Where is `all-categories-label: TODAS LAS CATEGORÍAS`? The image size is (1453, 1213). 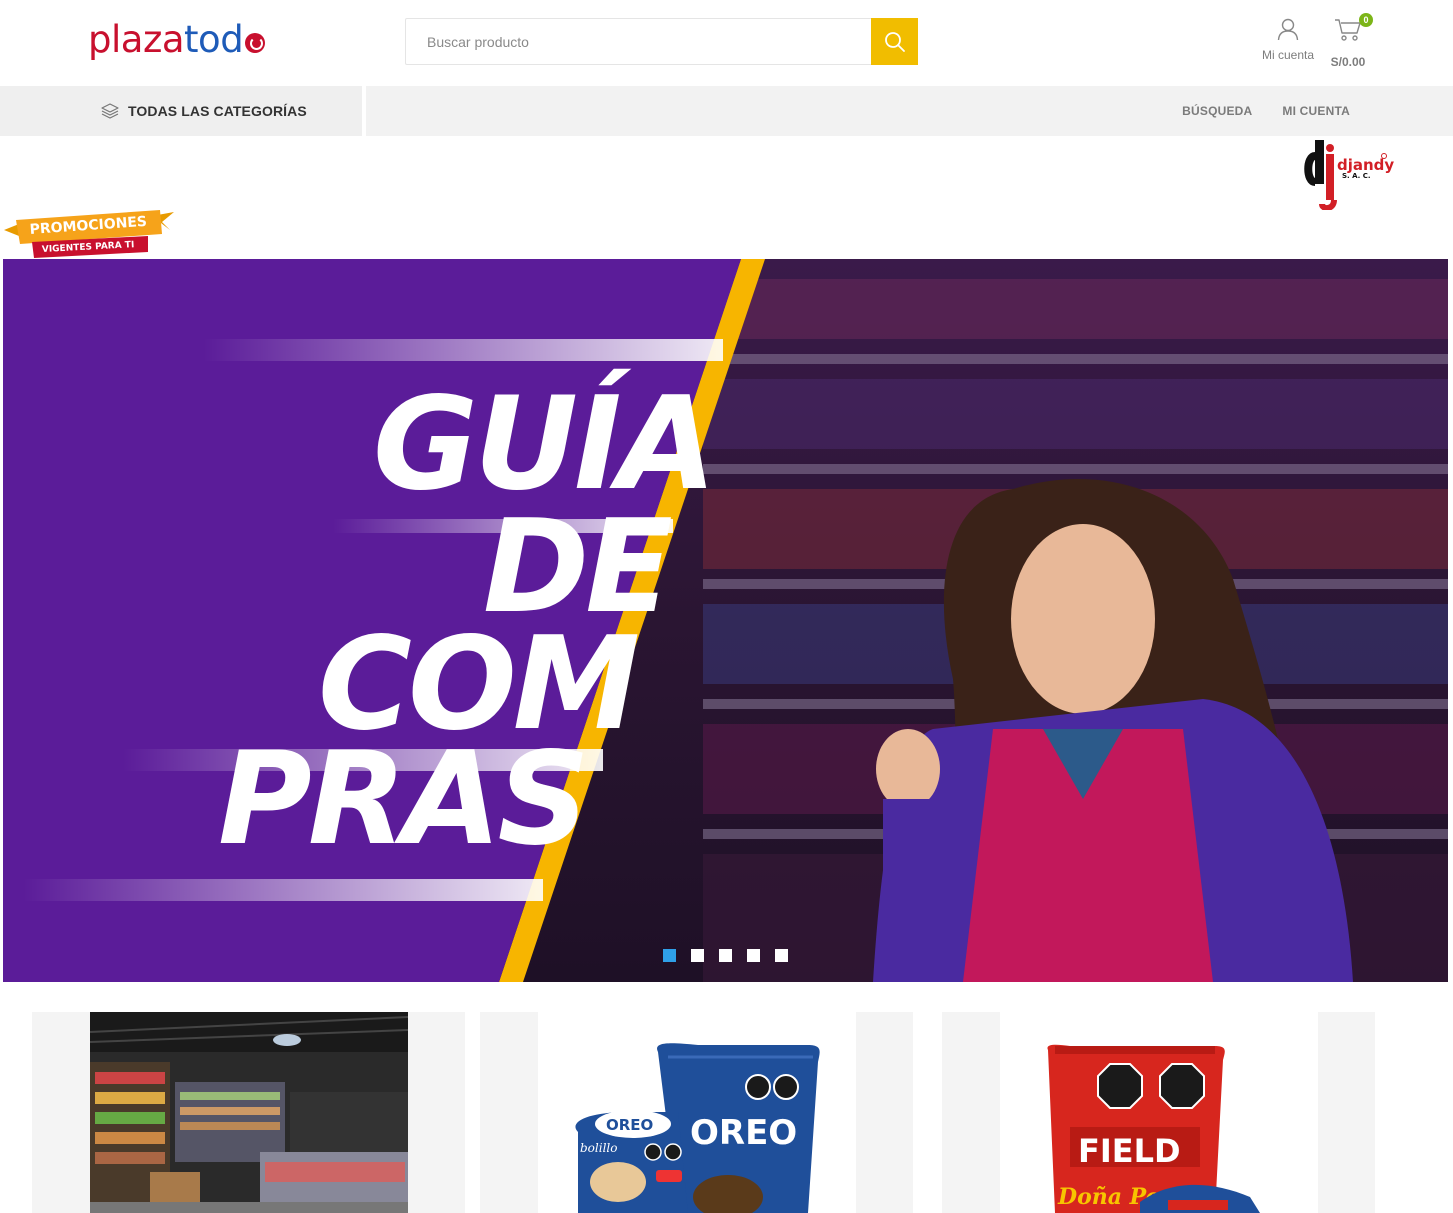
all-categories-label: TODAS LAS CATEGORÍAS is located at coordinates (217, 111).